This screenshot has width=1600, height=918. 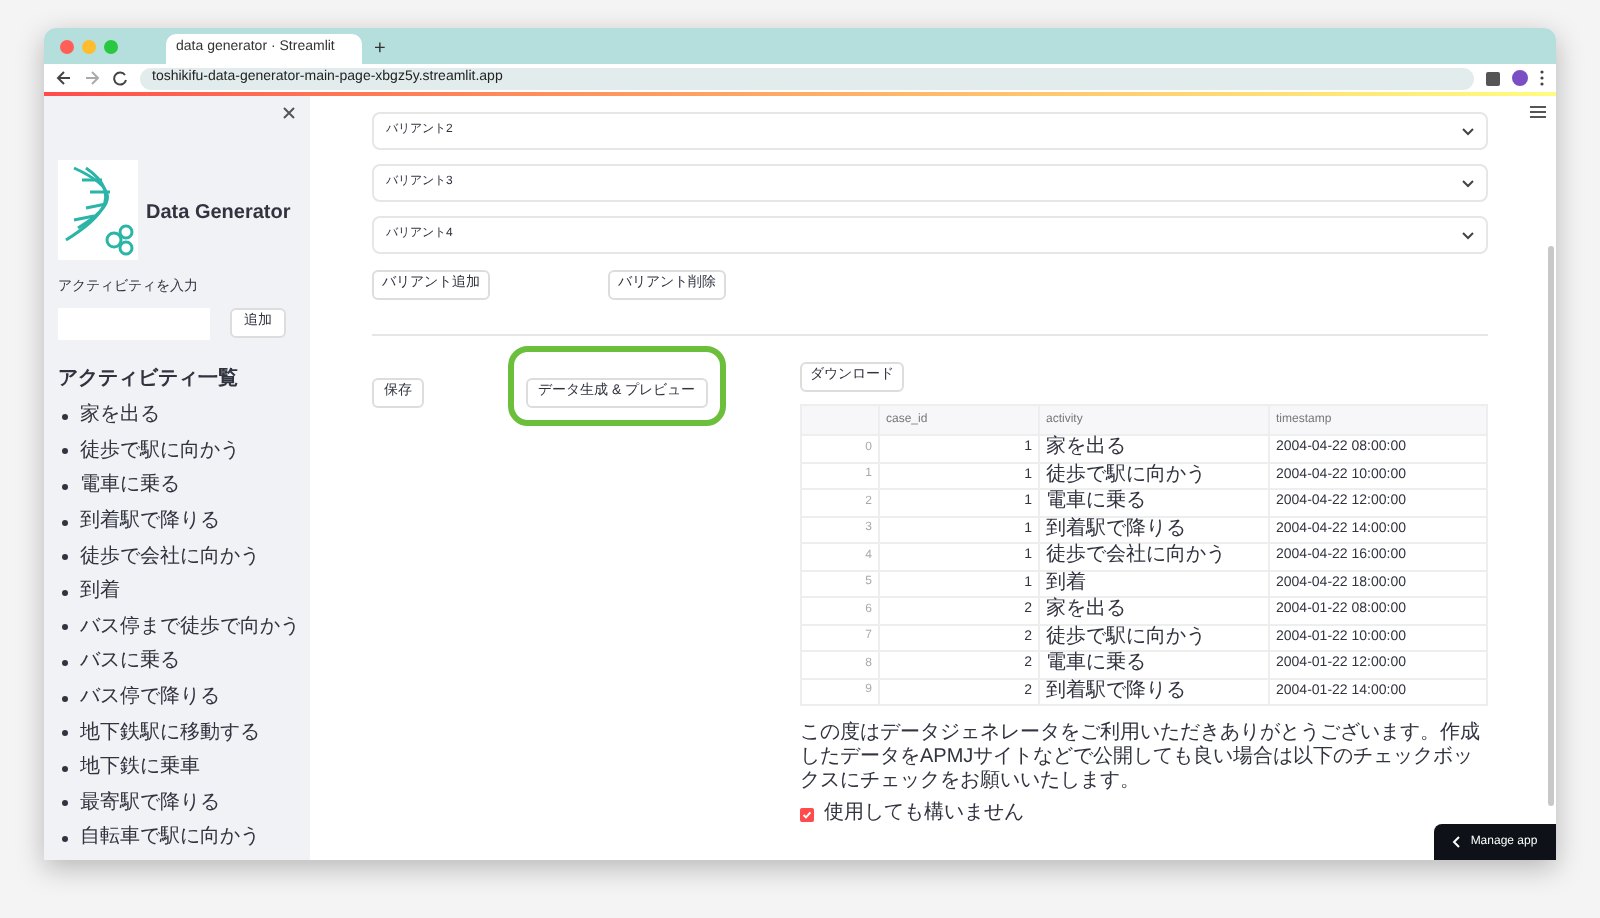 What do you see at coordinates (1493, 78) in the screenshot?
I see `extension-icon` at bounding box center [1493, 78].